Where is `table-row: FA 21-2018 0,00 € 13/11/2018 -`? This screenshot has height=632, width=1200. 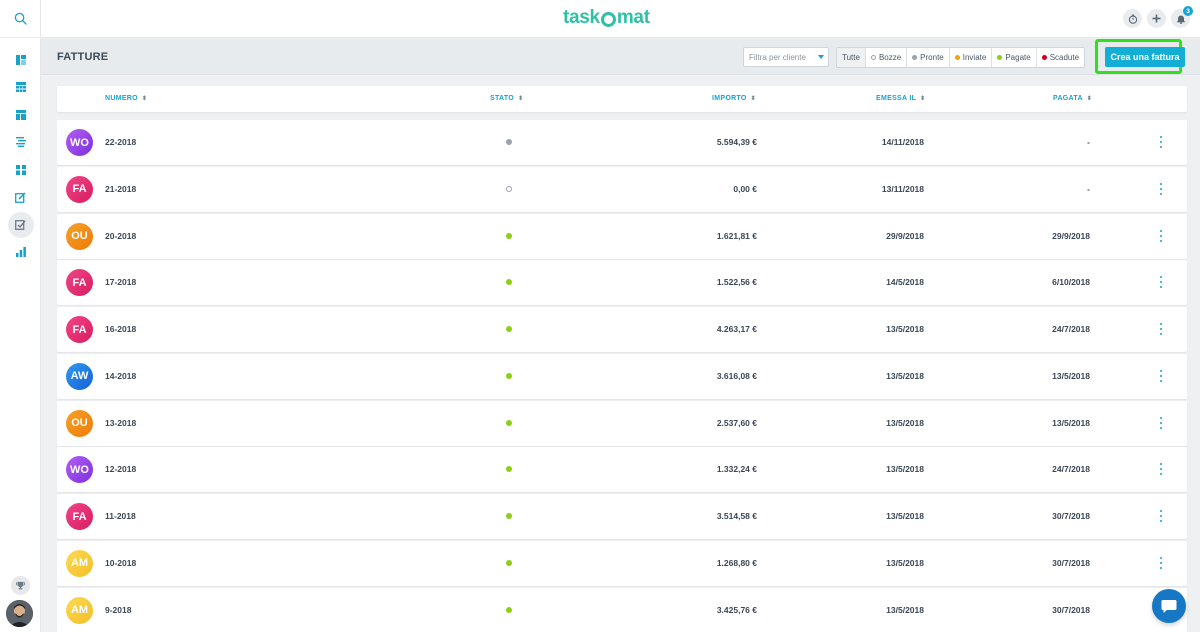
table-row: FA 21-2018 0,00 € 13/11/2018 - is located at coordinates (622, 189).